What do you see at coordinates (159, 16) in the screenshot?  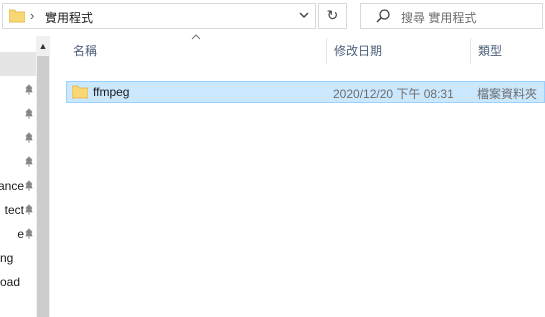 I see `address-bar: › 實用程式` at bounding box center [159, 16].